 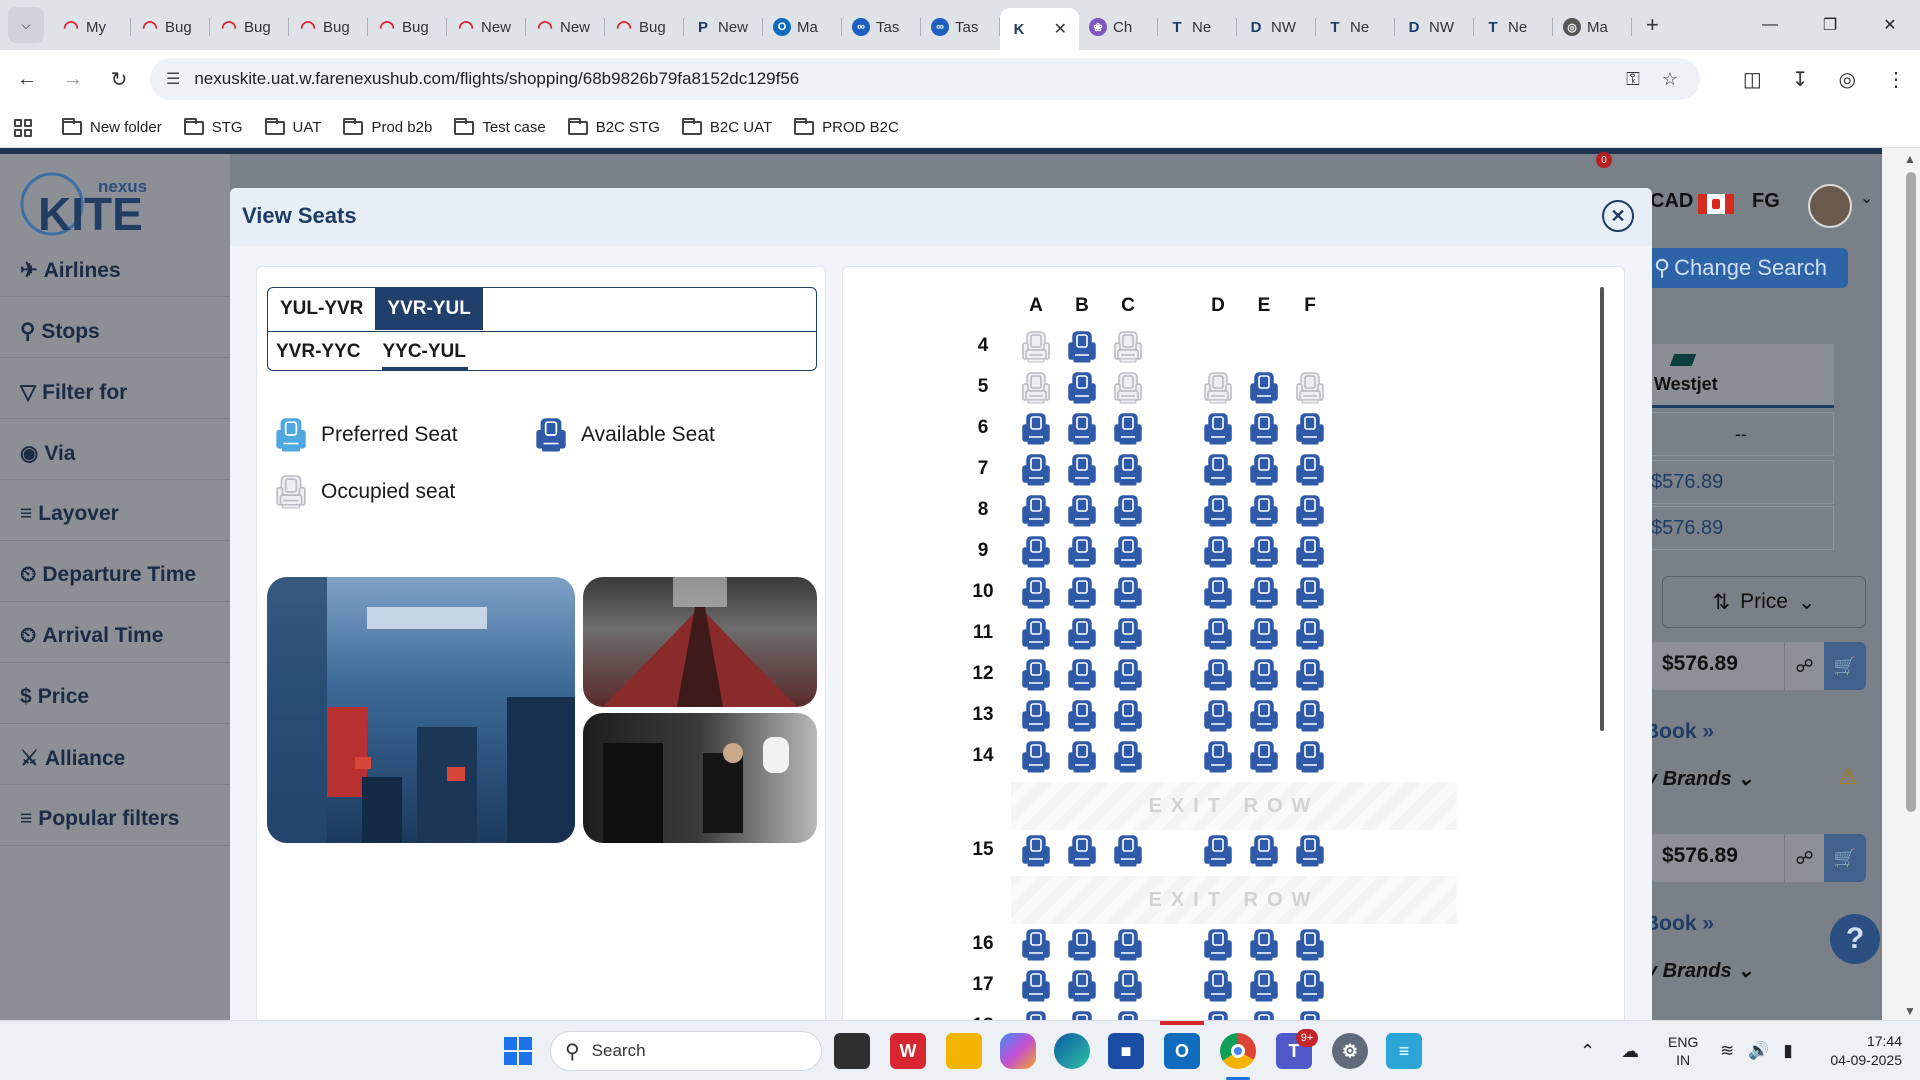 What do you see at coordinates (1082, 945) in the screenshot?
I see `seat-16b-available` at bounding box center [1082, 945].